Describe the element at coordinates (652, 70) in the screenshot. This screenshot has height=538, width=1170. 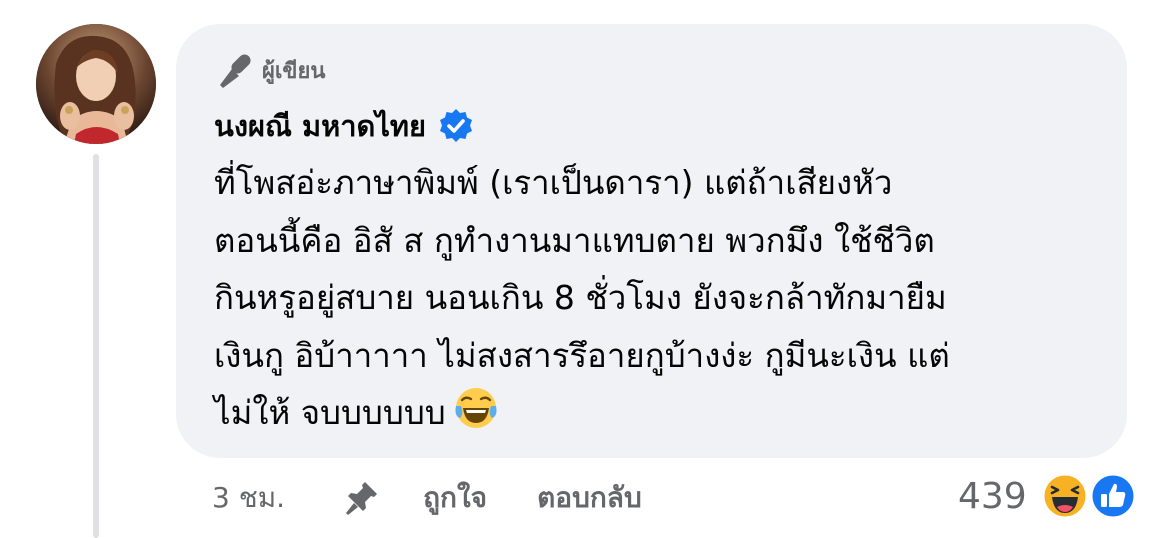
I see `author-badge: ผู้เขียน` at that location.